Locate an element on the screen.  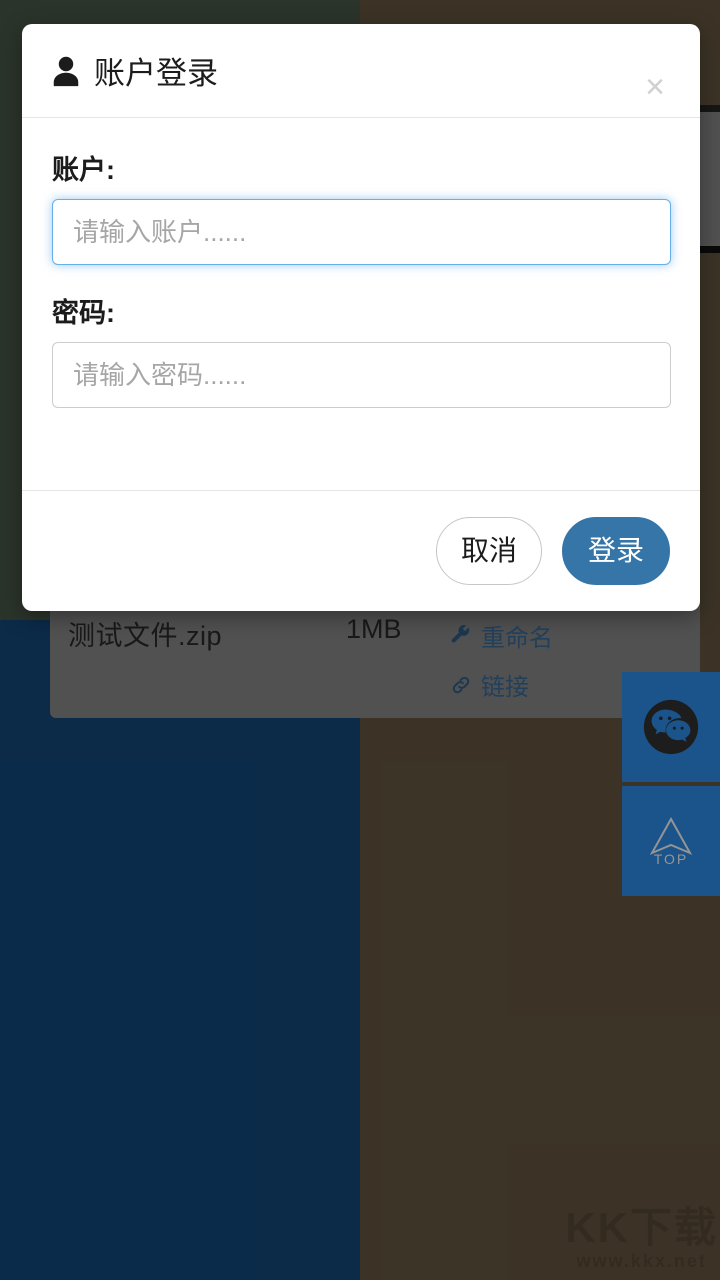
modal-header: 账户登录 × is located at coordinates (361, 71).